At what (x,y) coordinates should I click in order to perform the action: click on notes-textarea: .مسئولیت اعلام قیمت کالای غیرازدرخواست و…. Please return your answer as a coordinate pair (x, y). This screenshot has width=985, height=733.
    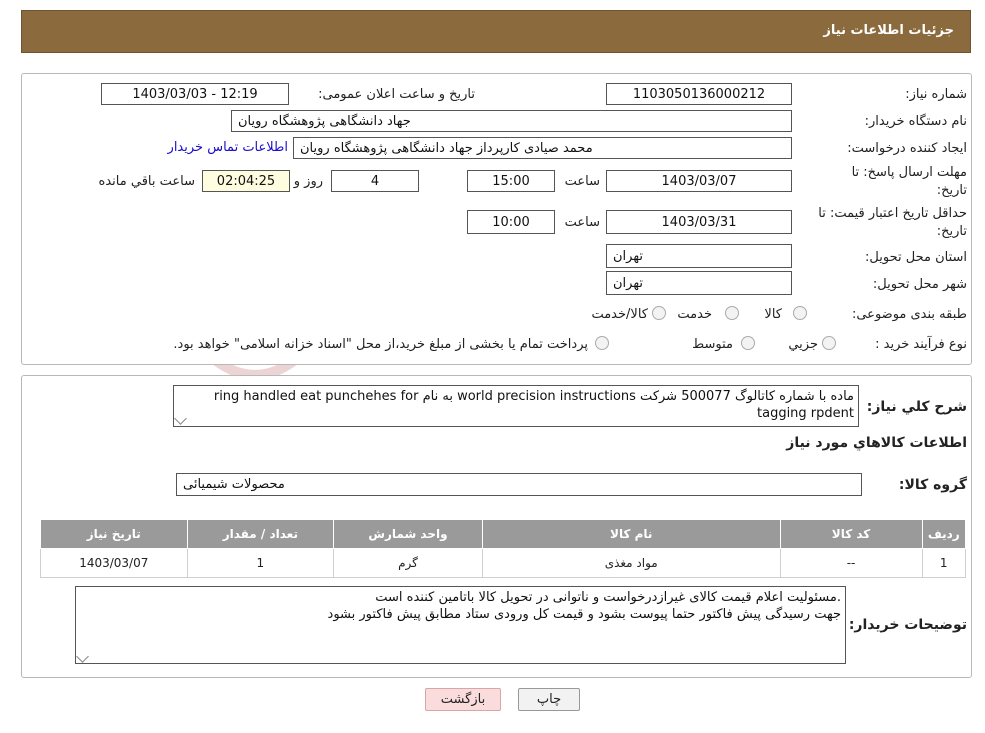
    Looking at the image, I should click on (460, 625).